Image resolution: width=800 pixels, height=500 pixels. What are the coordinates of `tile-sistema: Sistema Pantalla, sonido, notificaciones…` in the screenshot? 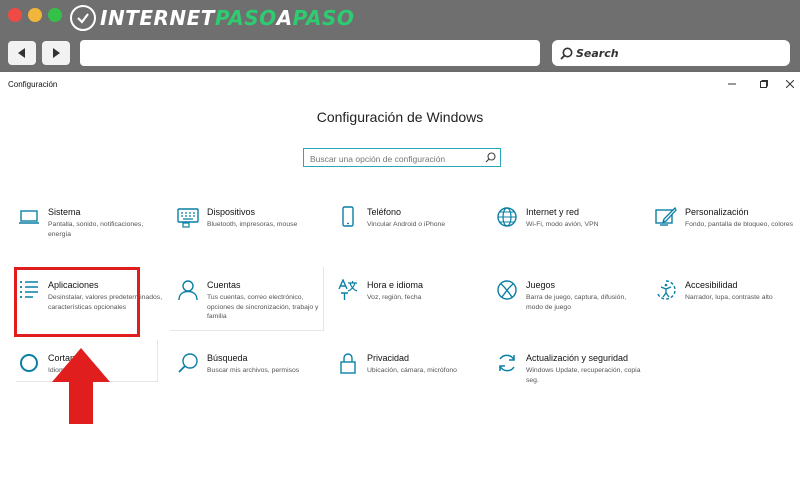 It's located at (93, 236).